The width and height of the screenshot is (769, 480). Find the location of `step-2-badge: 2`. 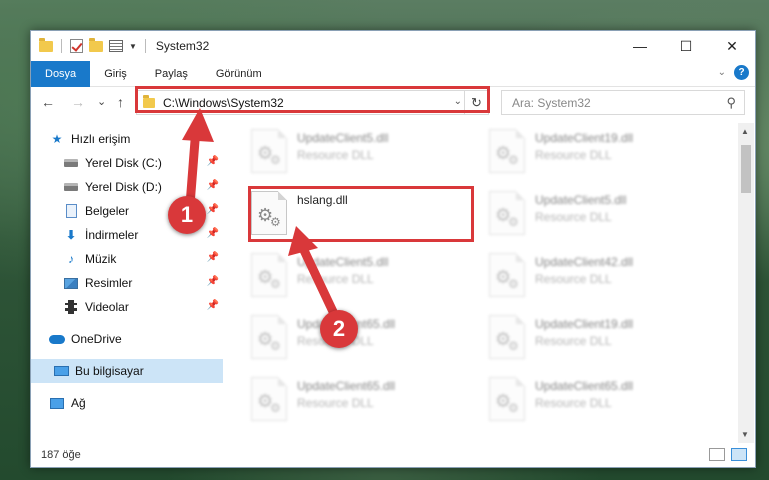

step-2-badge: 2 is located at coordinates (339, 329).